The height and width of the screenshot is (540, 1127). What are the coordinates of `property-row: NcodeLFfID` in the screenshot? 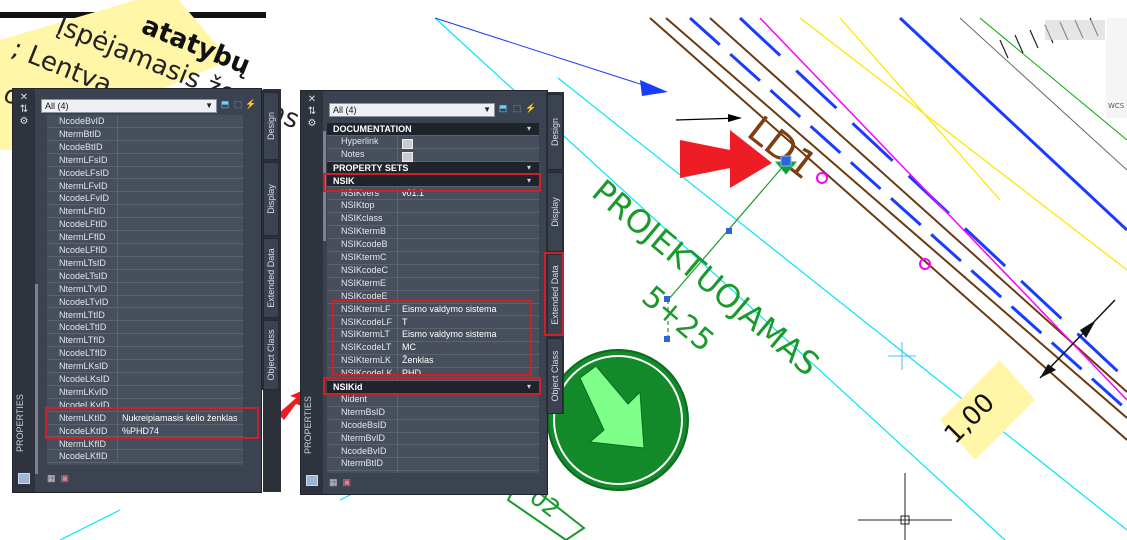 It's located at (145, 250).